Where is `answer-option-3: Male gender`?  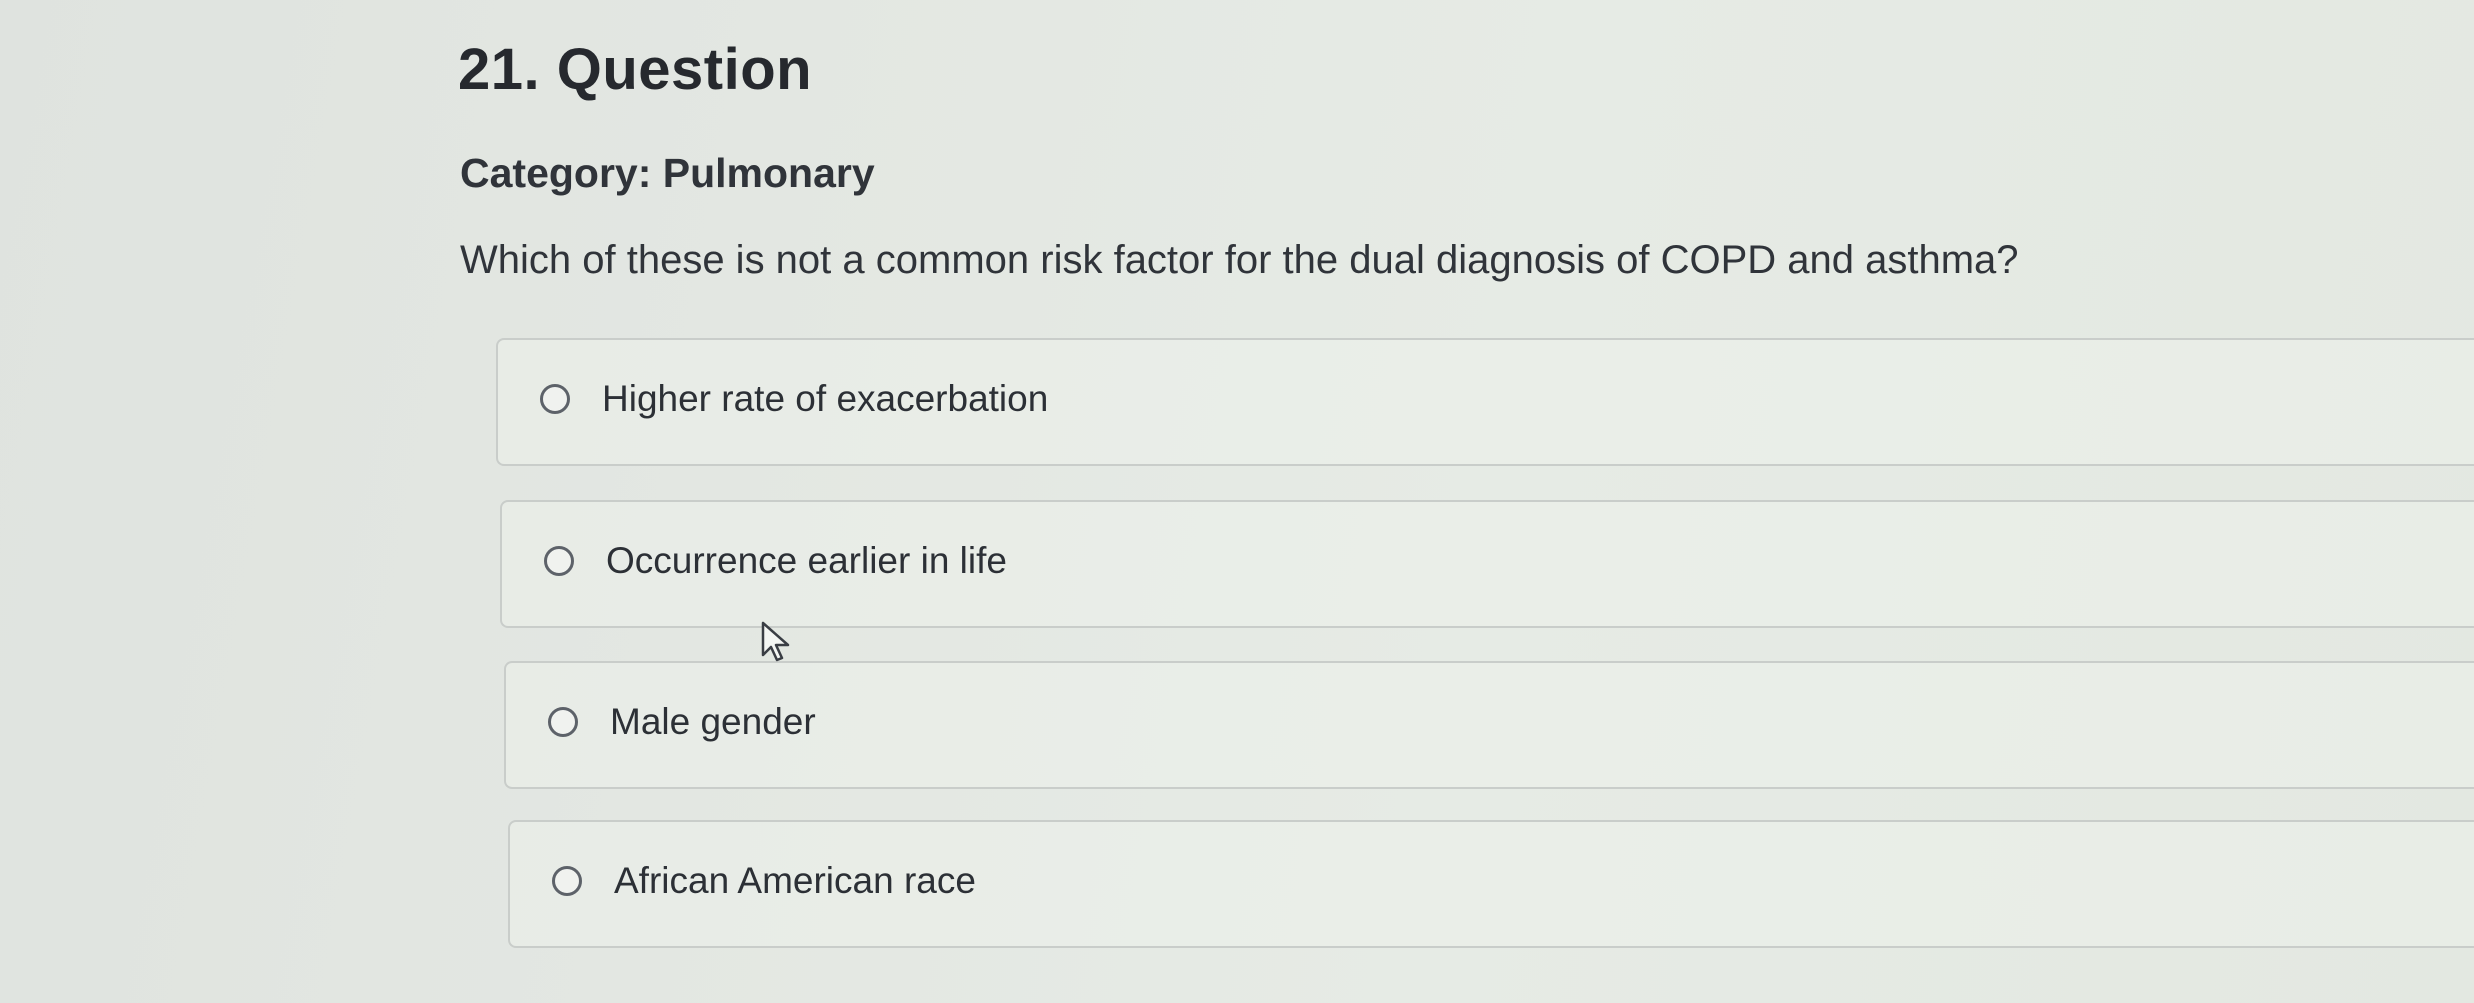 answer-option-3: Male gender is located at coordinates (1489, 725).